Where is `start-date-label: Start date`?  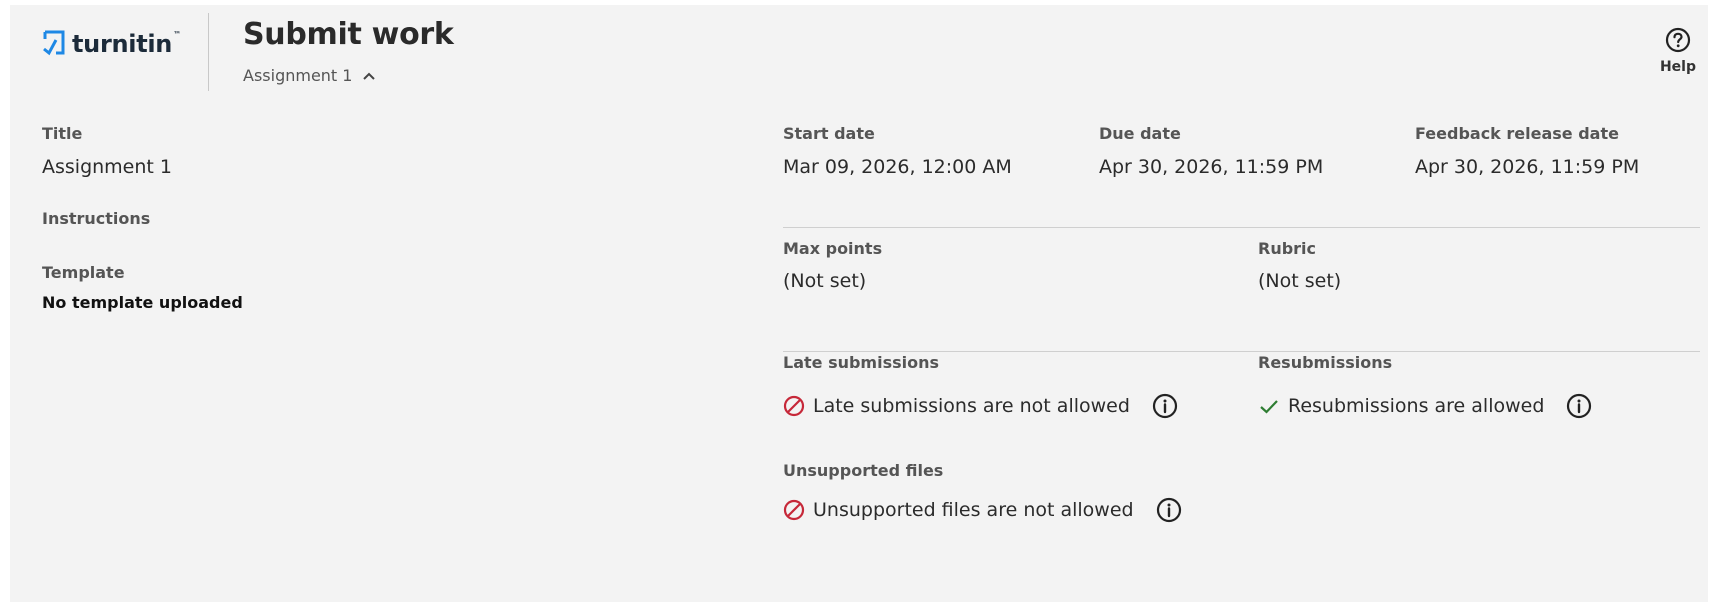 start-date-label: Start date is located at coordinates (829, 133).